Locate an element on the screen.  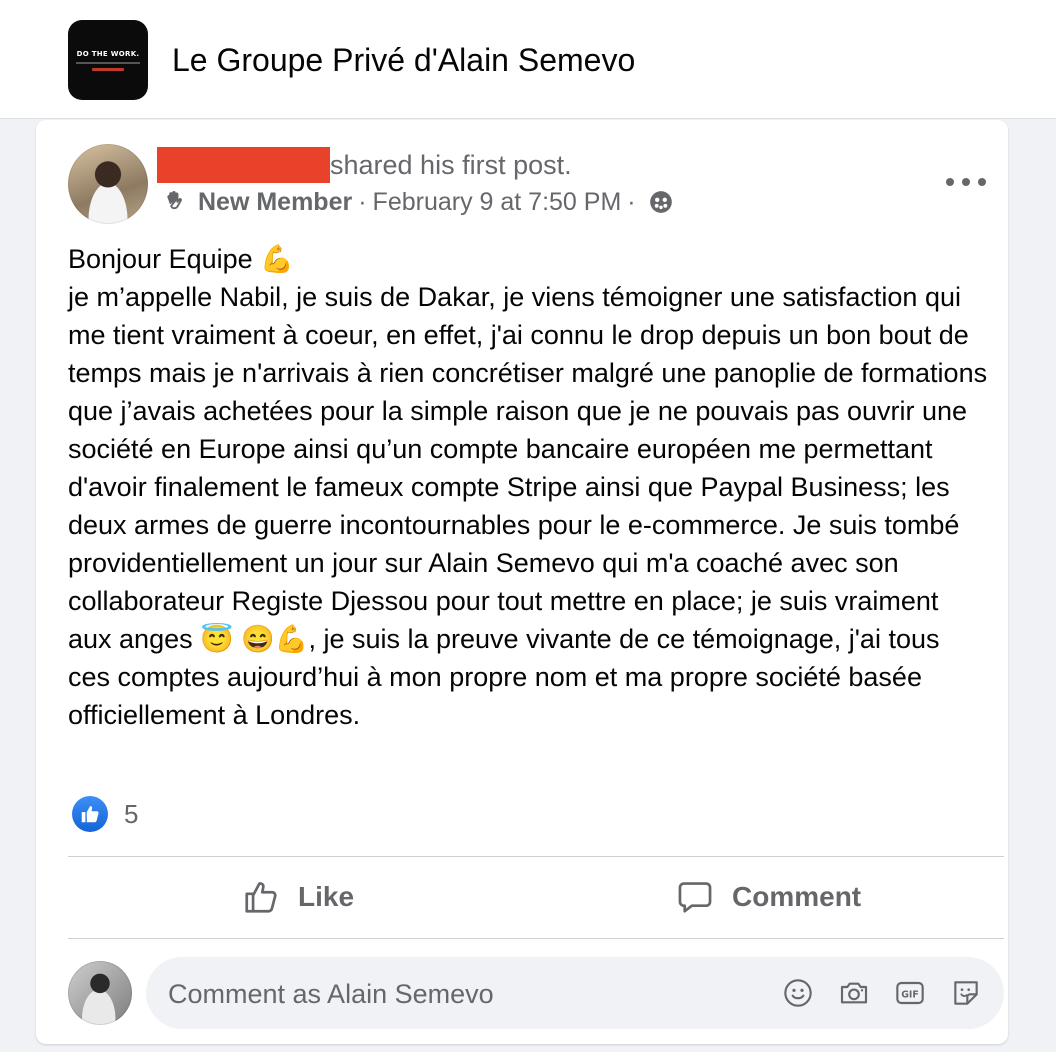
like-button: Like is located at coordinates (298, 897).